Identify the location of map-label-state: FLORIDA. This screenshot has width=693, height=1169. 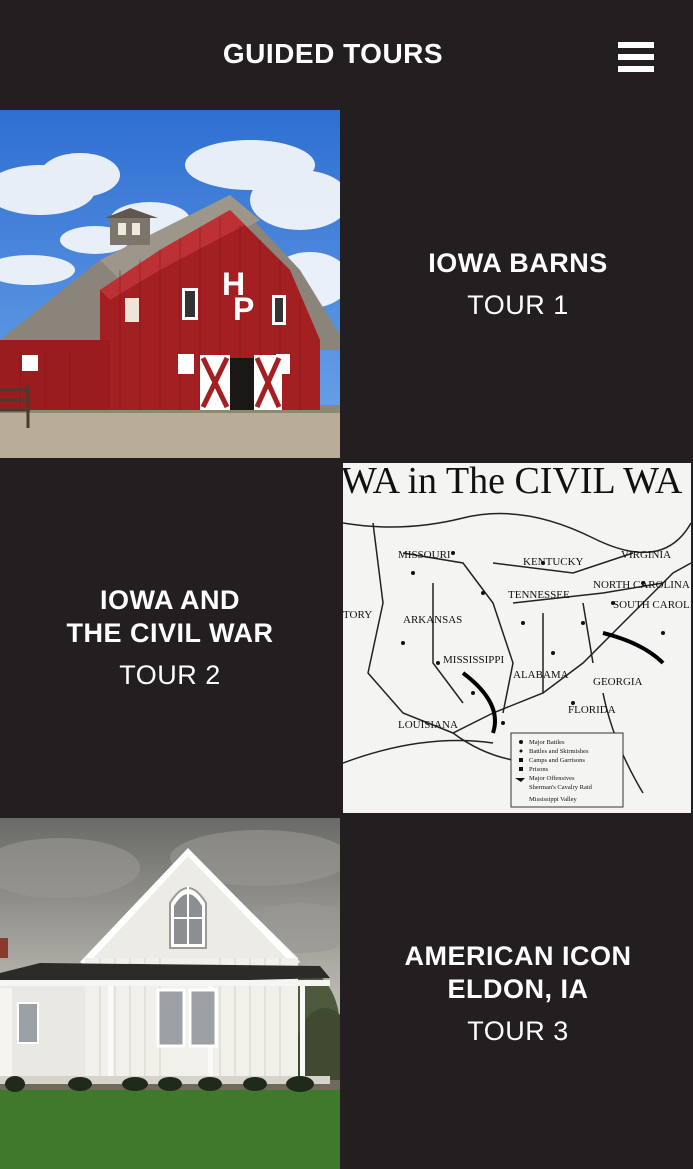
(592, 710).